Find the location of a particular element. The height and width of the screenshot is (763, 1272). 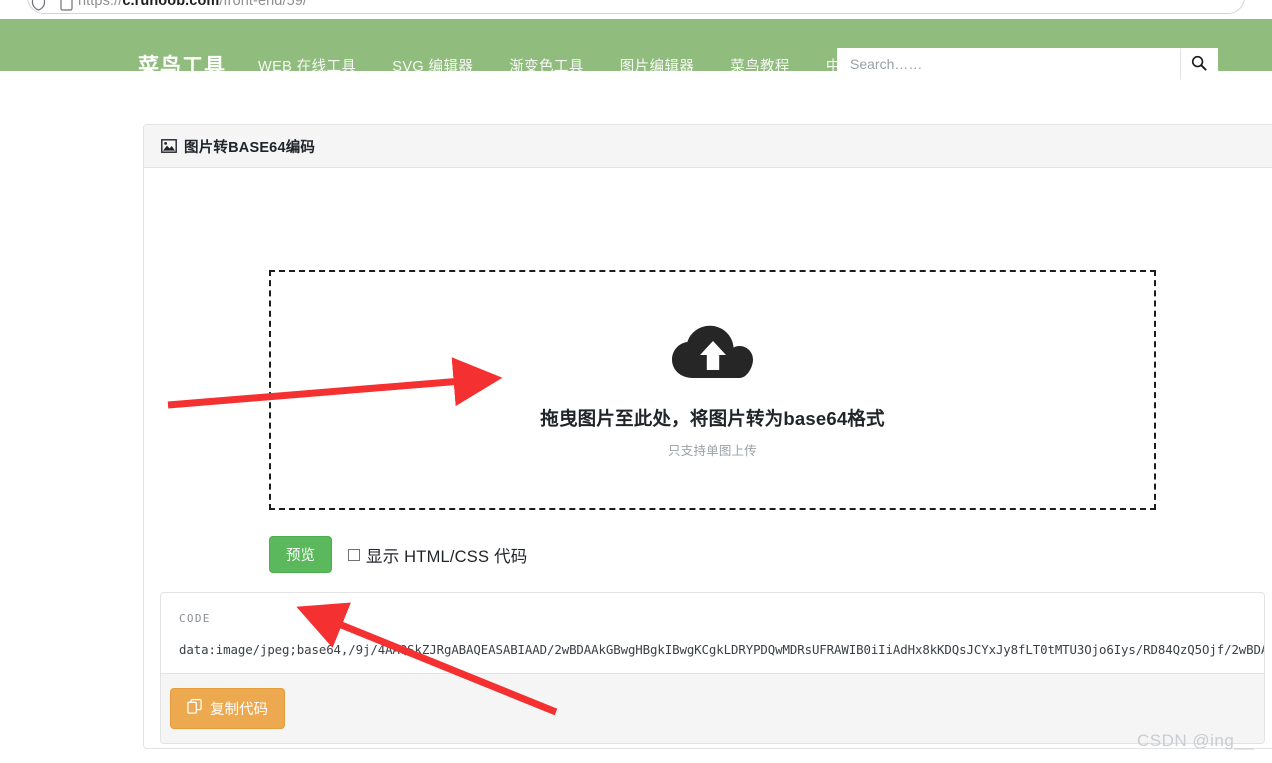

dropzone-sub-text: 只支持单图上传 is located at coordinates (712, 450).